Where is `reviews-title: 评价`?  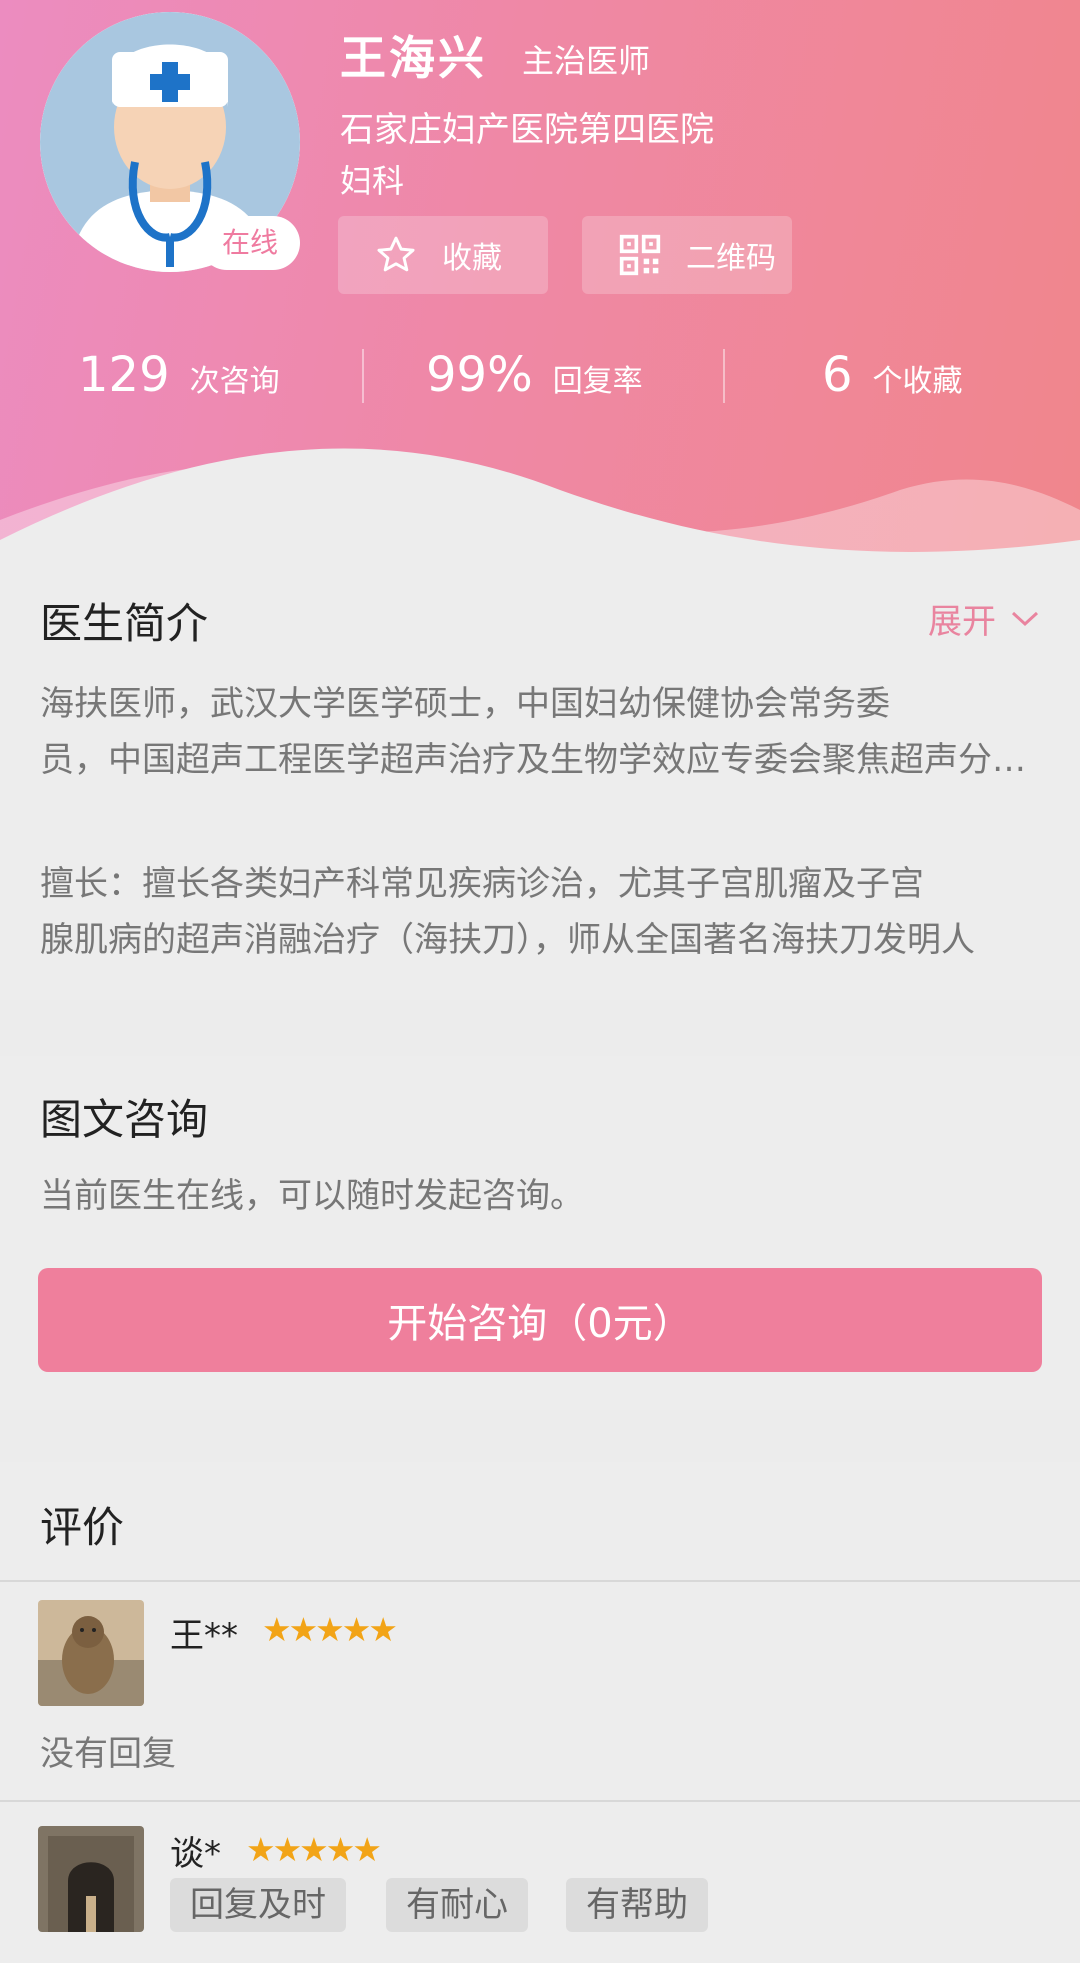
reviews-title: 评价 is located at coordinates (82, 1527).